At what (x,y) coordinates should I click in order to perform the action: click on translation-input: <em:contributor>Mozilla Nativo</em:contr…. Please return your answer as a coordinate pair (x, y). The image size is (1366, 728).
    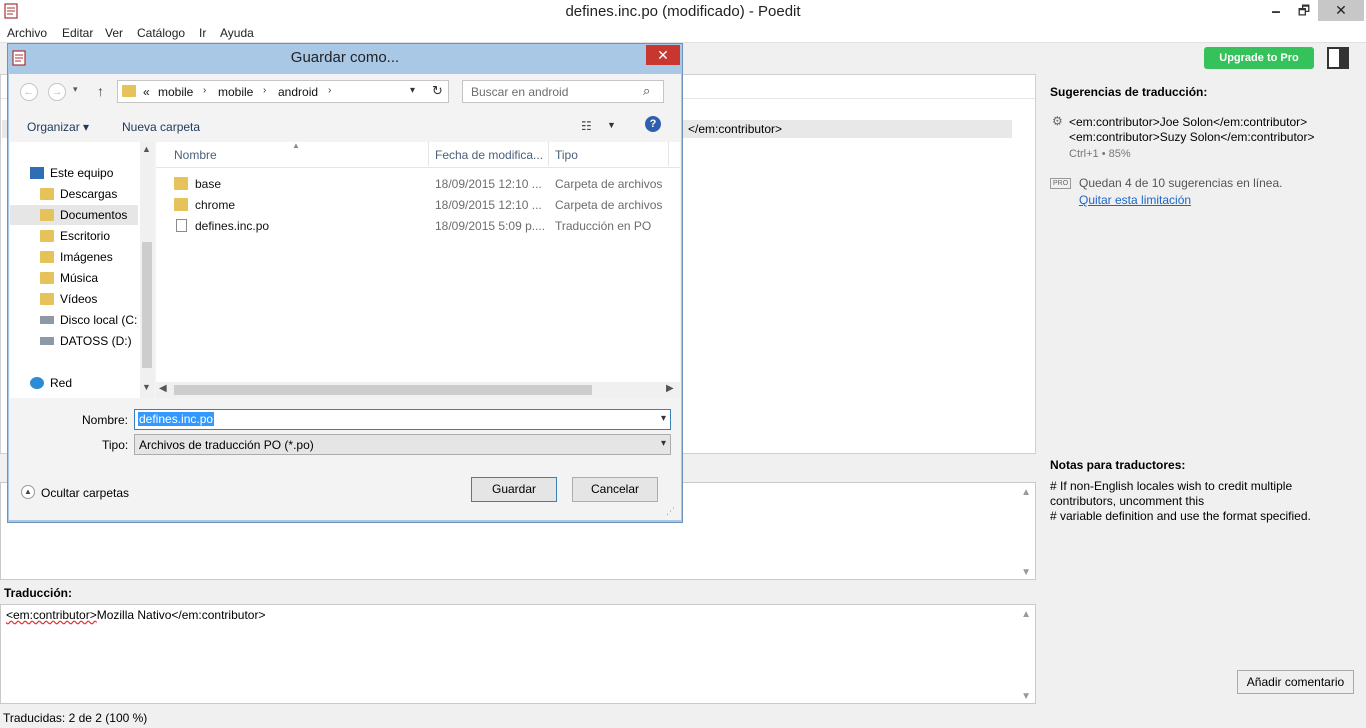
    Looking at the image, I should click on (518, 654).